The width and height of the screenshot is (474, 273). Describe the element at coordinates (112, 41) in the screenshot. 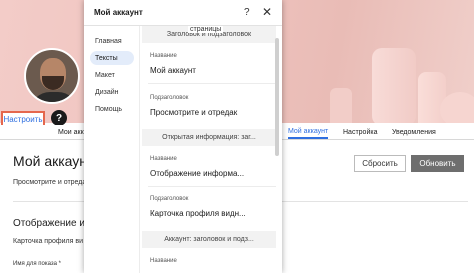

I see `nav-item-home: Главная` at that location.